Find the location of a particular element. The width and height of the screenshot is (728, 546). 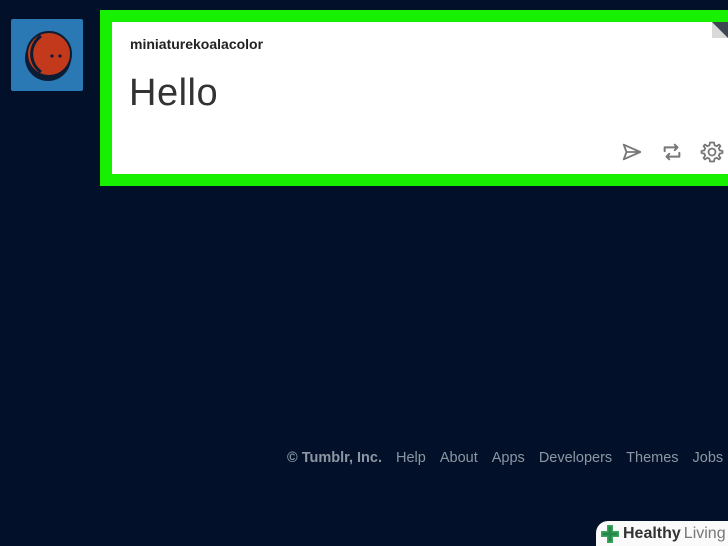

reblog-button is located at coordinates (672, 152).